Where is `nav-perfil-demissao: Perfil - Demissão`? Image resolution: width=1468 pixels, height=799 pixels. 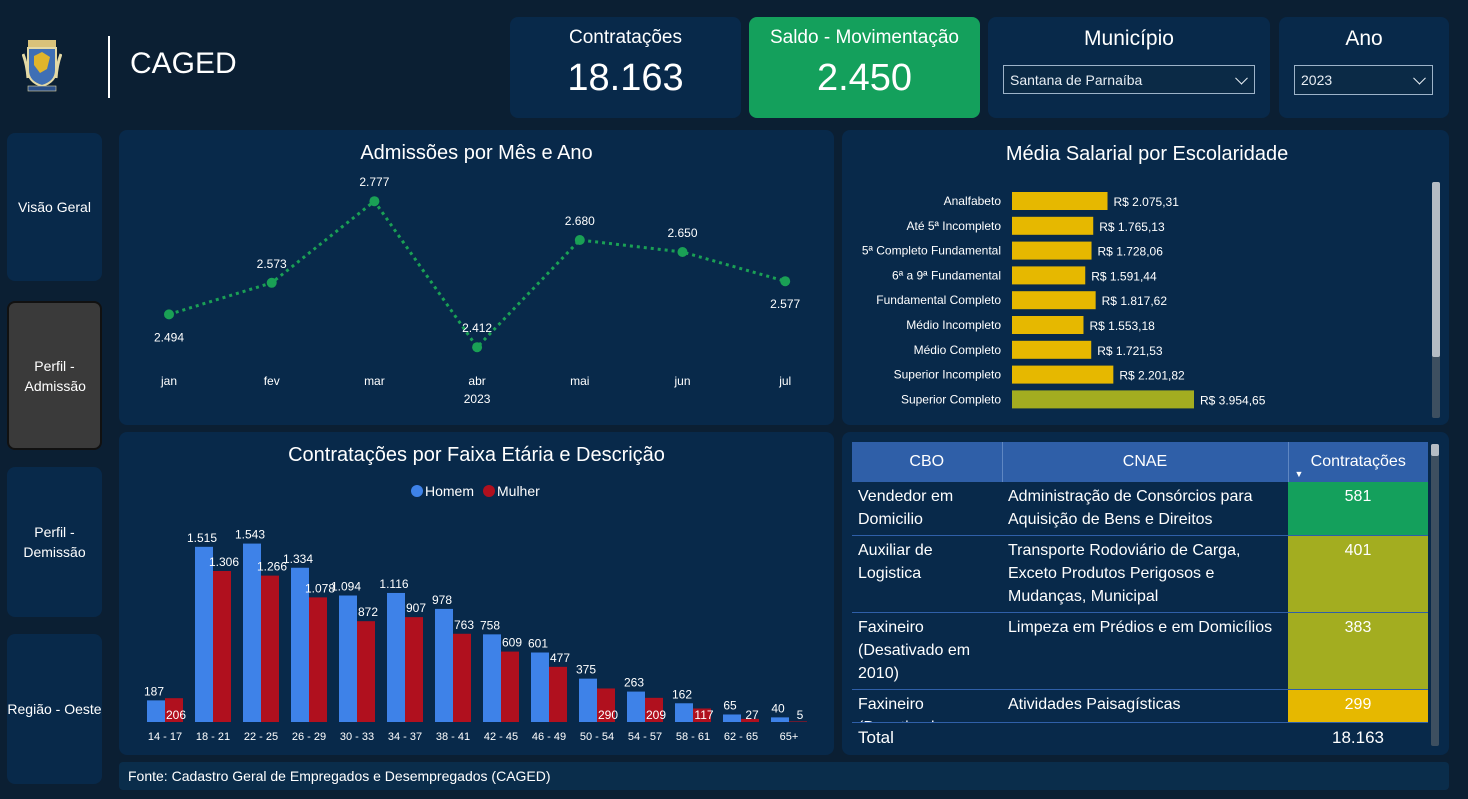 nav-perfil-demissao: Perfil - Demissão is located at coordinates (54, 542).